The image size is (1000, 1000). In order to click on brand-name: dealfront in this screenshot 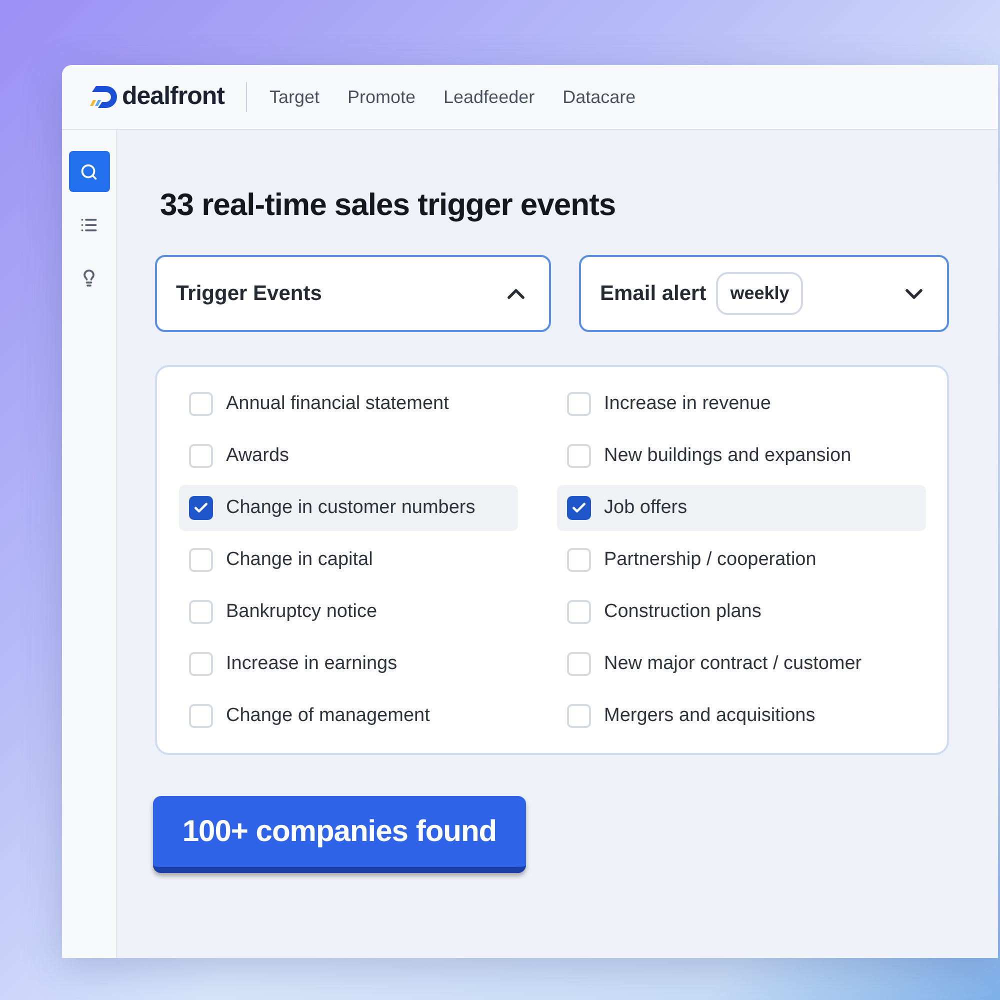, I will do `click(173, 96)`.